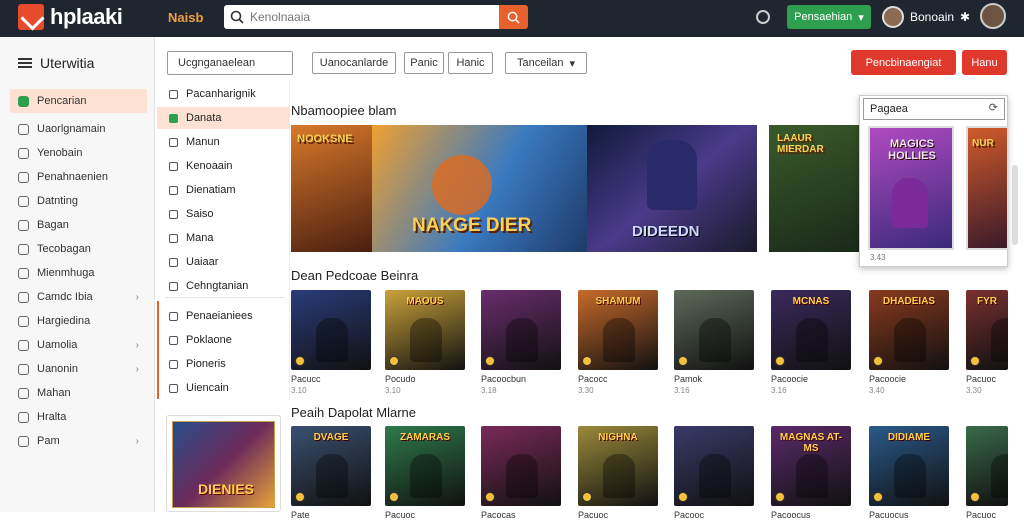  I want to click on game-card: ZAMARAS, so click(425, 466).